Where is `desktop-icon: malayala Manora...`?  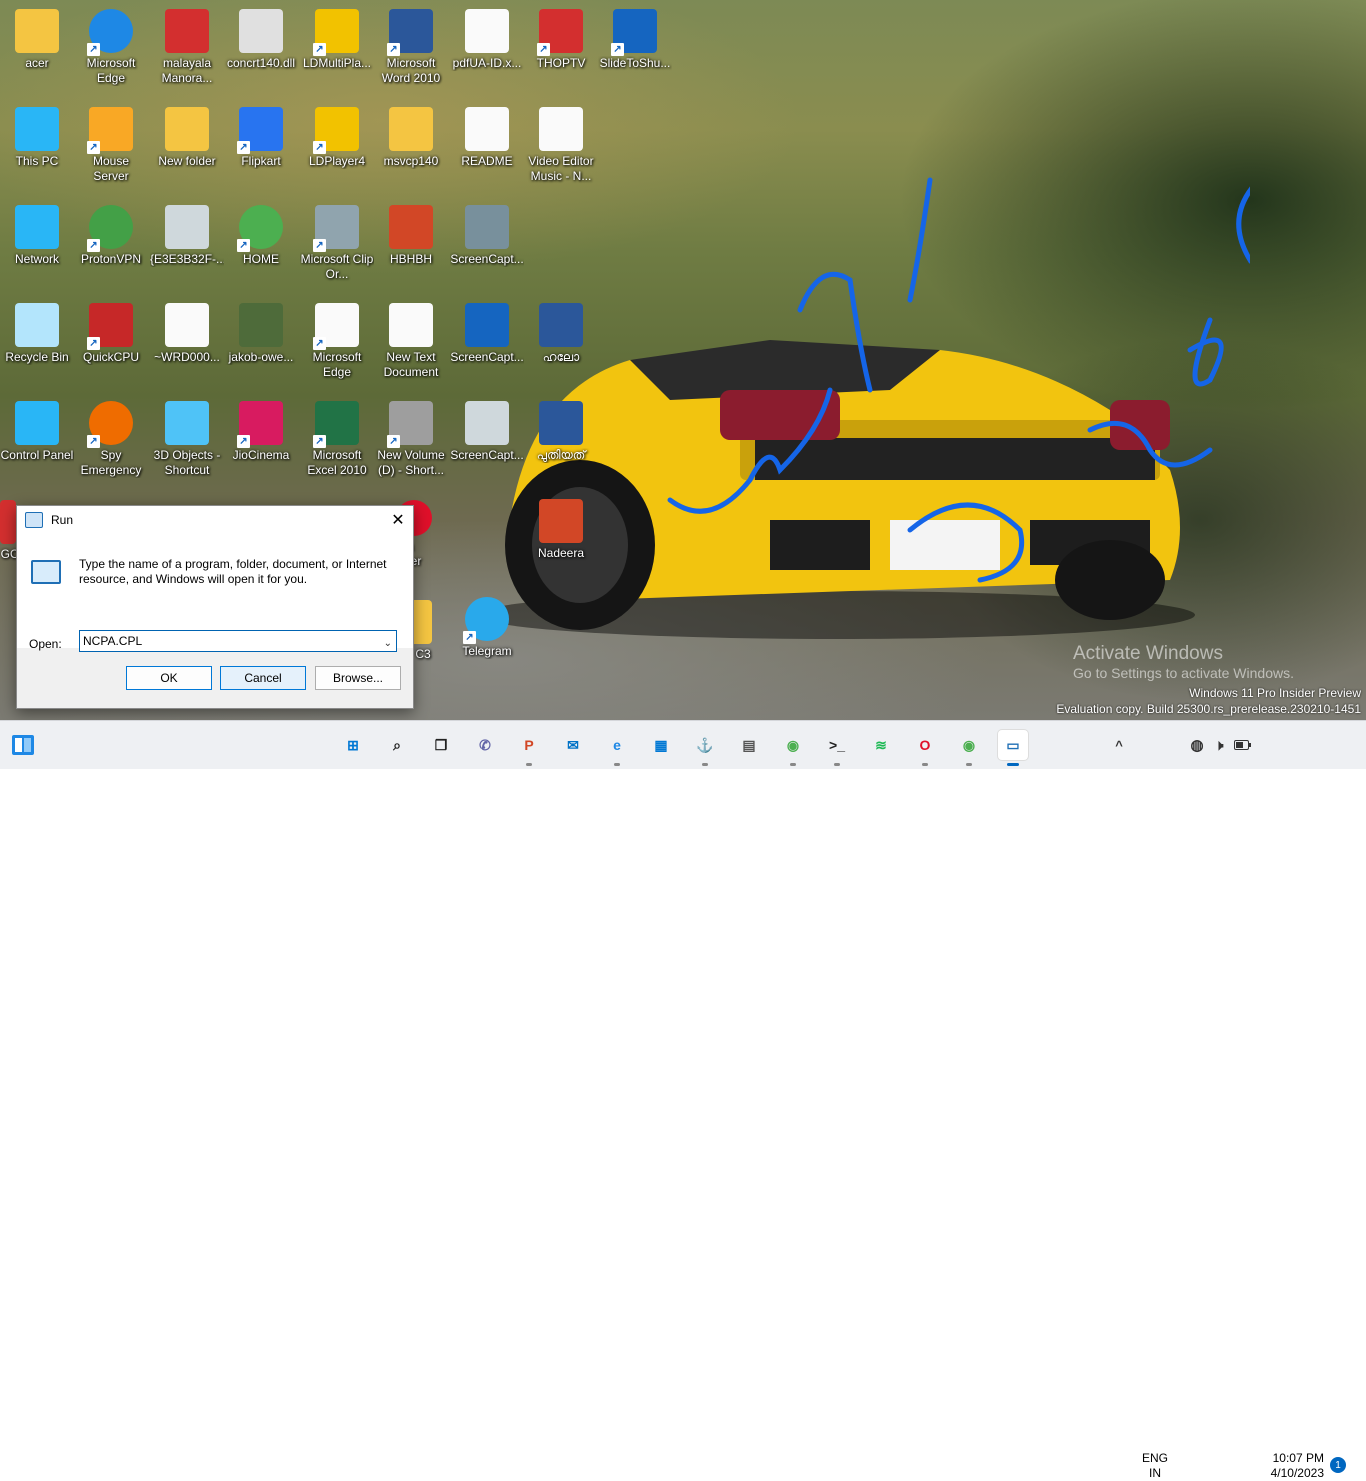 desktop-icon: malayala Manora... is located at coordinates (187, 51).